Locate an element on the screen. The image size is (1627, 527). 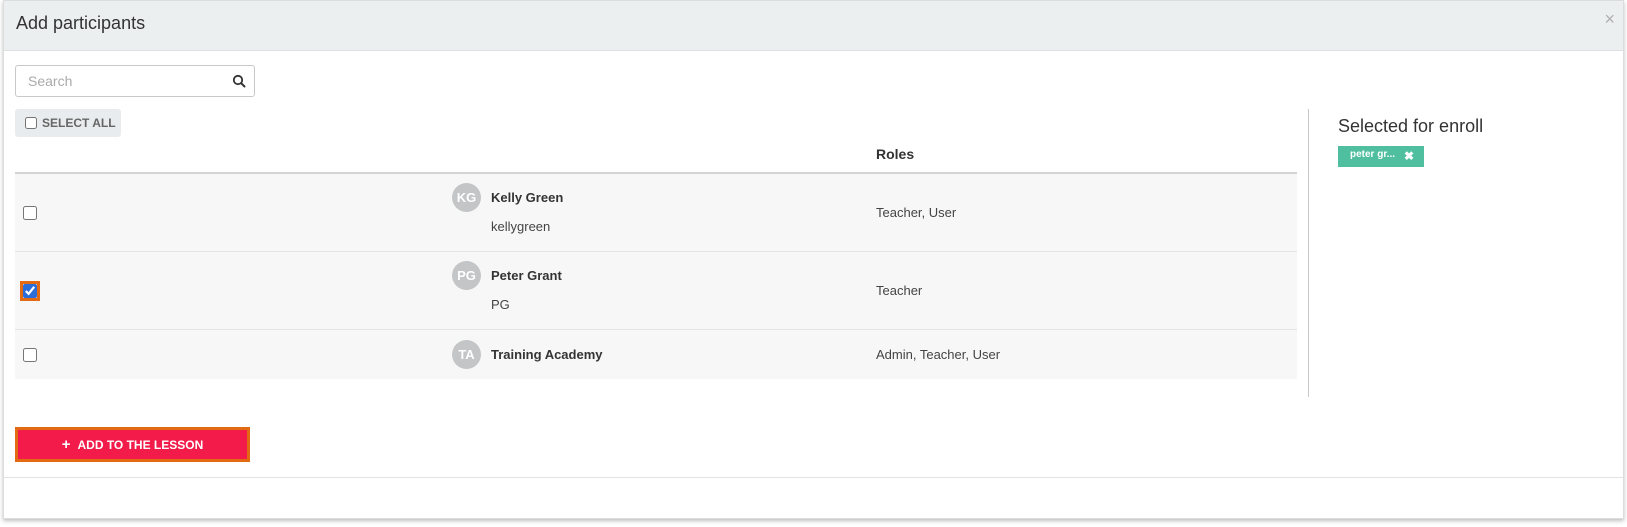
avatar: KG is located at coordinates (466, 197).